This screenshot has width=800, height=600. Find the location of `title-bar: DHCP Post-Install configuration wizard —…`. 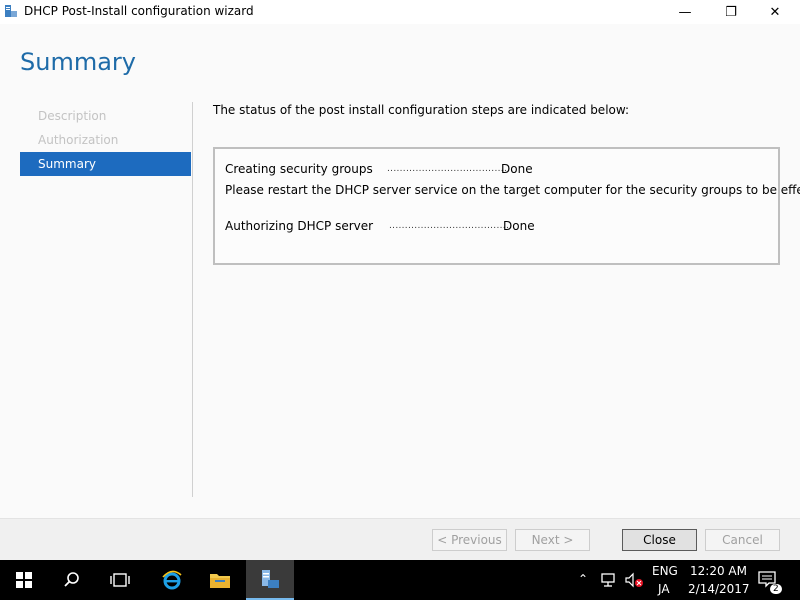

title-bar: DHCP Post-Install configuration wizard —… is located at coordinates (400, 12).